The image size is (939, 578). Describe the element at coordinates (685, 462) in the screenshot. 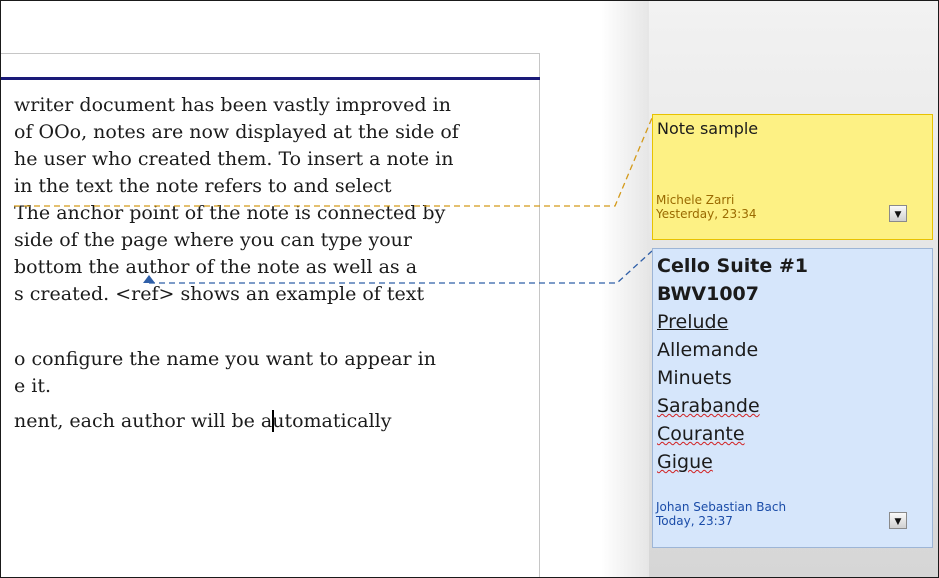

I see `misspelled-word: Gigue` at that location.